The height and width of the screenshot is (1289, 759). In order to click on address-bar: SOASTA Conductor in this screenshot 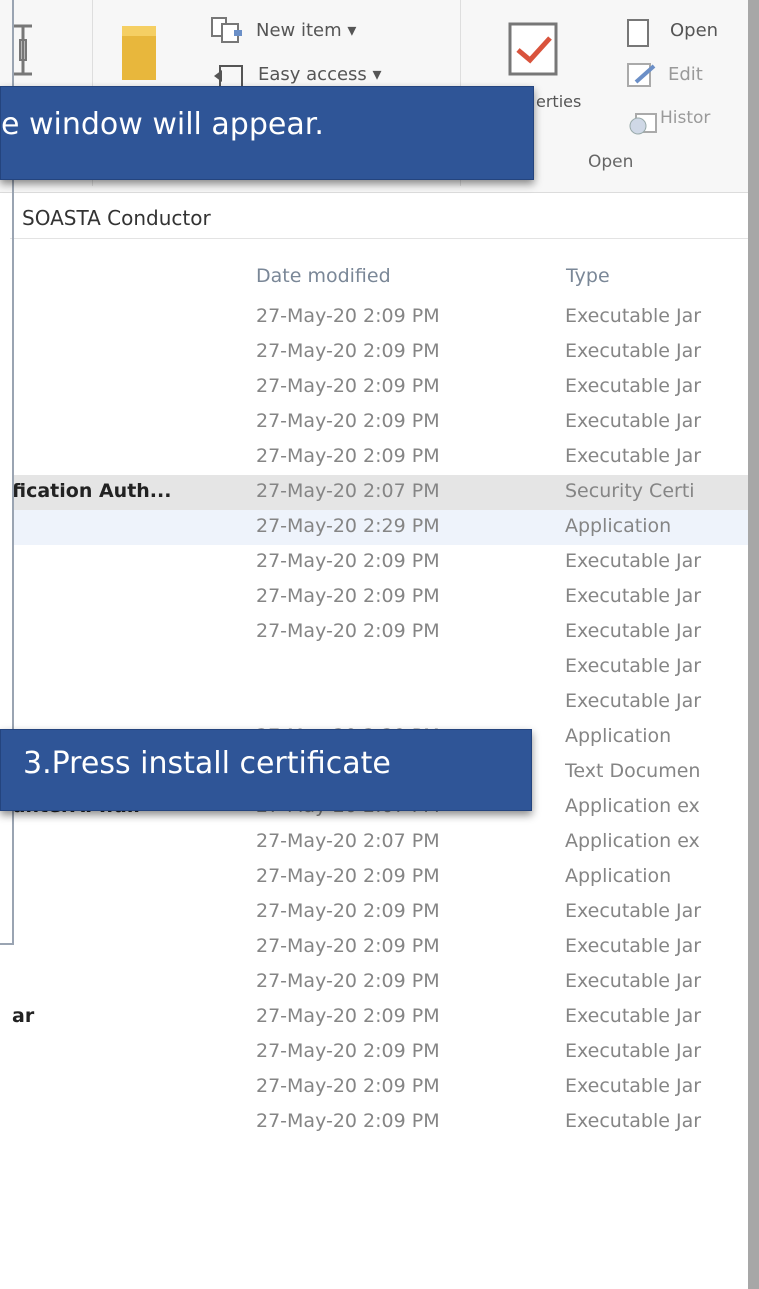, I will do `click(379, 218)`.